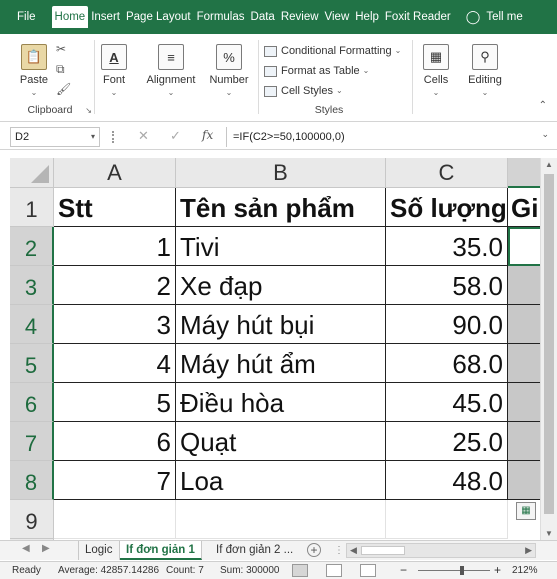  What do you see at coordinates (281, 363) in the screenshot?
I see `cell-b5: Máy hút ẩm` at bounding box center [281, 363].